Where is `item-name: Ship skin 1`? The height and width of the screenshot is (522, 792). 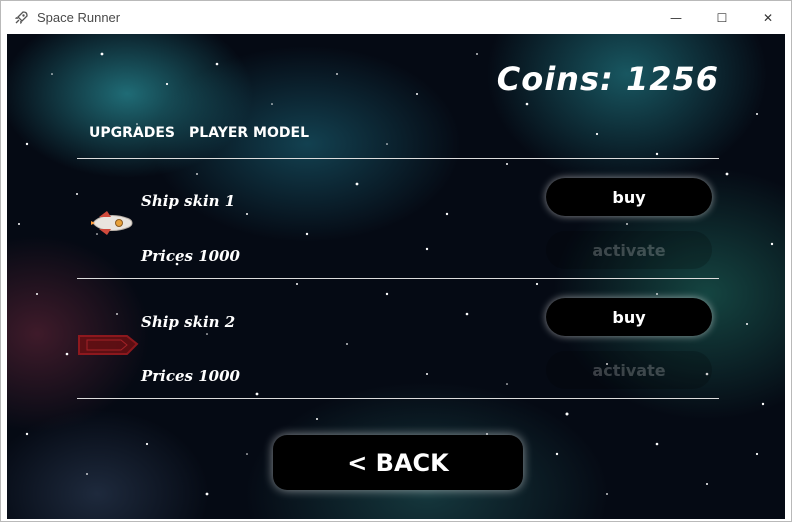
item-name: Ship skin 1 is located at coordinates (188, 201).